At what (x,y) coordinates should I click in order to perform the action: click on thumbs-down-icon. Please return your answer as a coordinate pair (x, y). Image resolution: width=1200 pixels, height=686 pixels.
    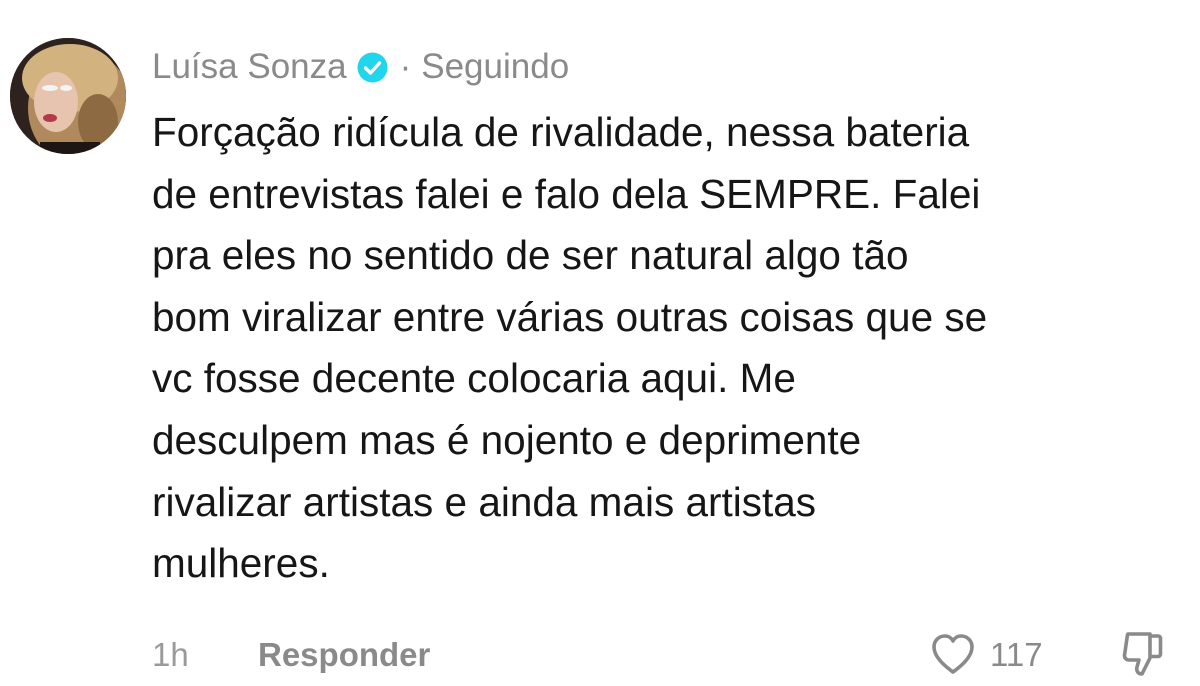
    Looking at the image, I should click on (1142, 654).